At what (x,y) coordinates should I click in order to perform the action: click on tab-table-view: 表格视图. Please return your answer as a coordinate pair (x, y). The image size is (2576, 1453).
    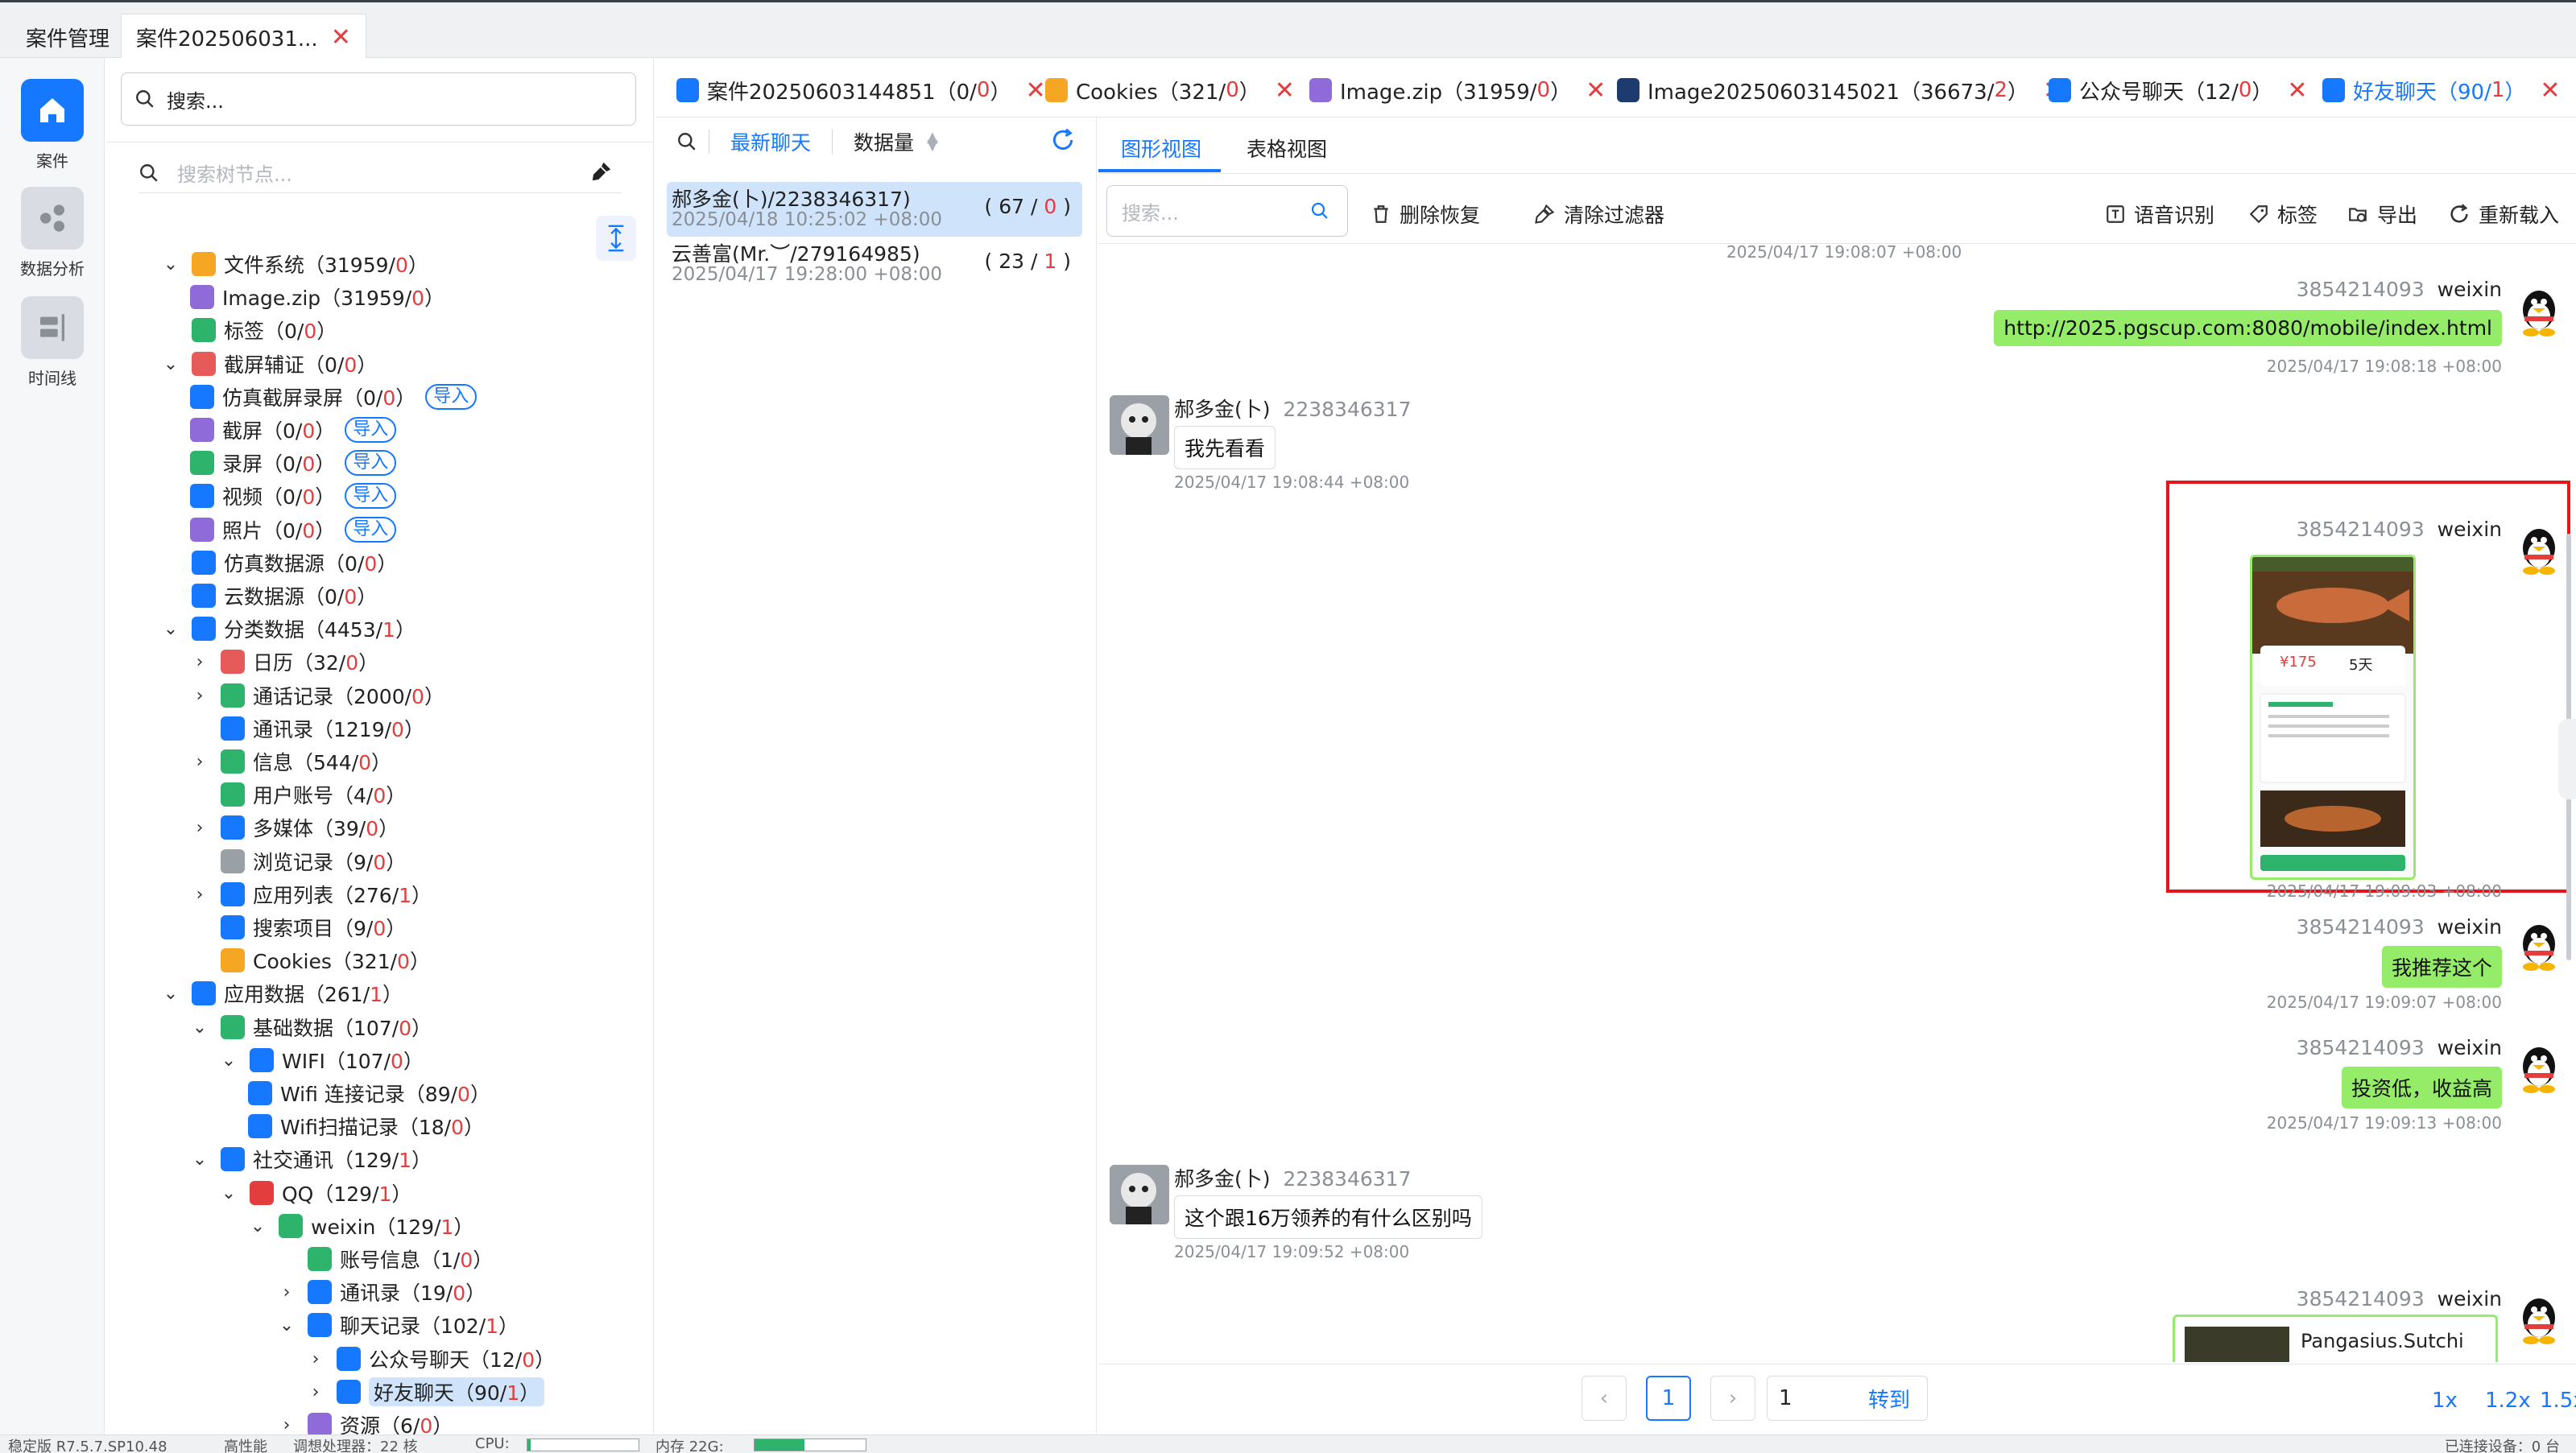
    Looking at the image, I should click on (1287, 148).